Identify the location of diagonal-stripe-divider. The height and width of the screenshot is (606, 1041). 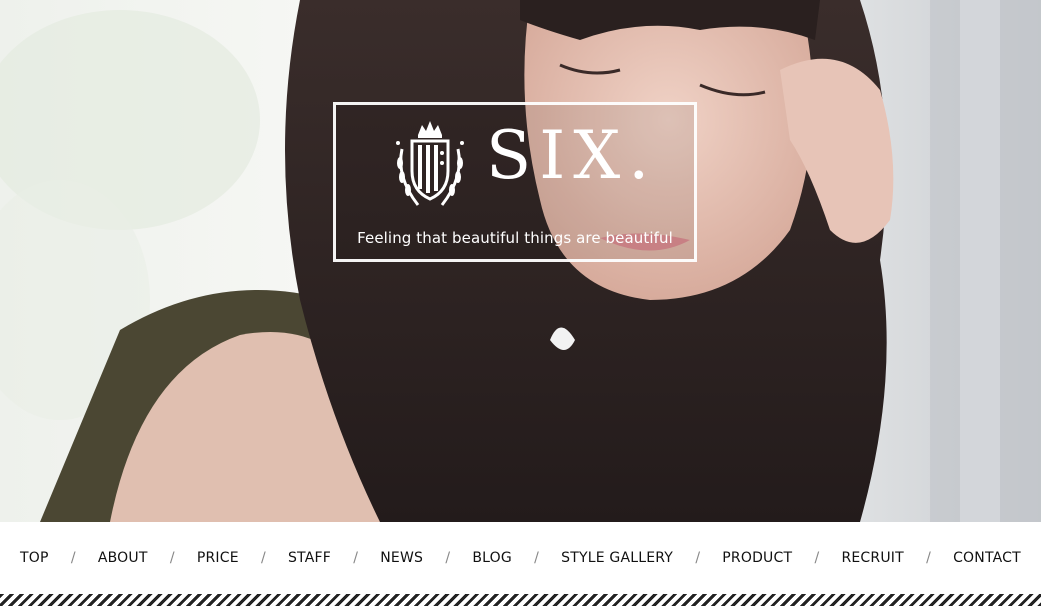
(520, 600).